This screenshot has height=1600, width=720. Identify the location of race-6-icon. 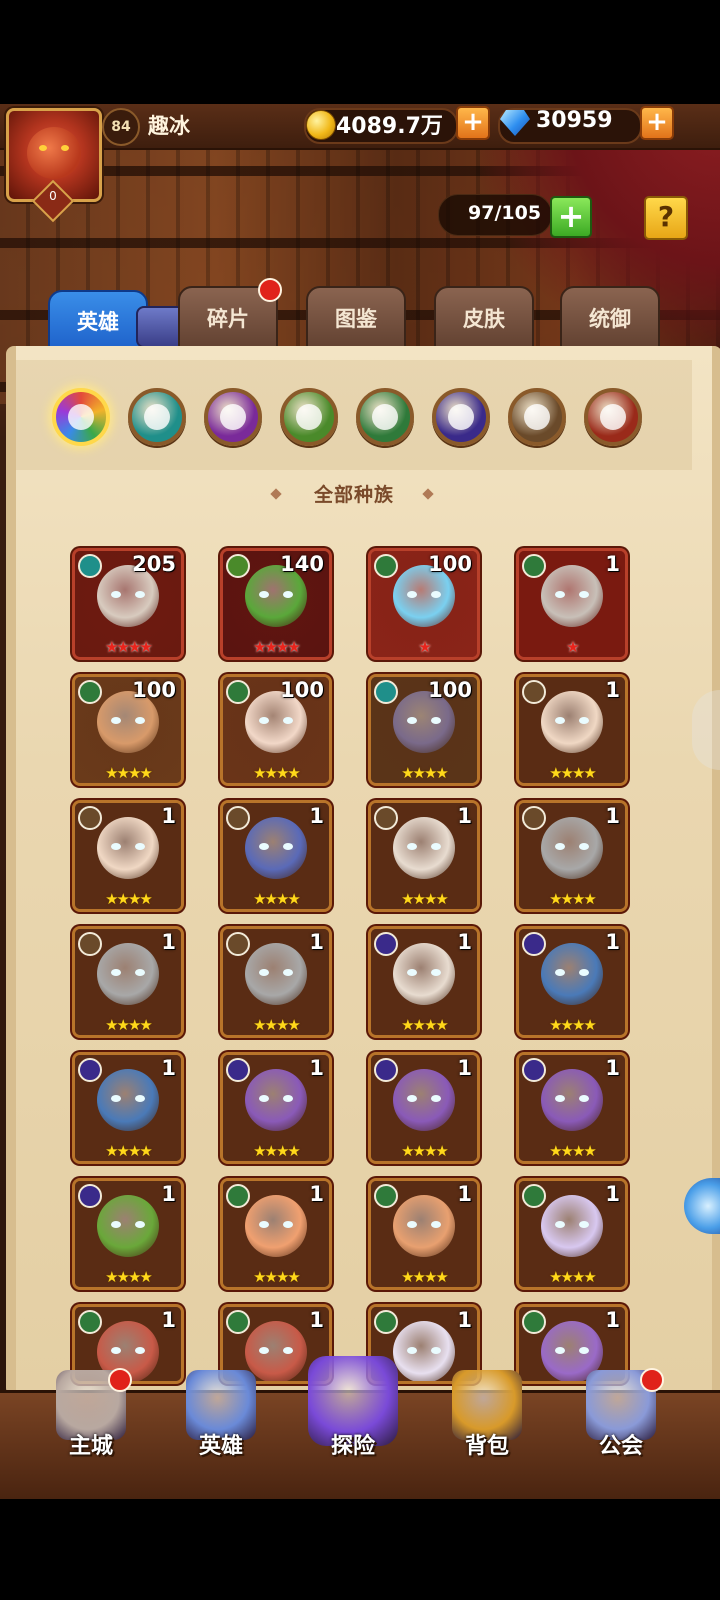
(537, 417).